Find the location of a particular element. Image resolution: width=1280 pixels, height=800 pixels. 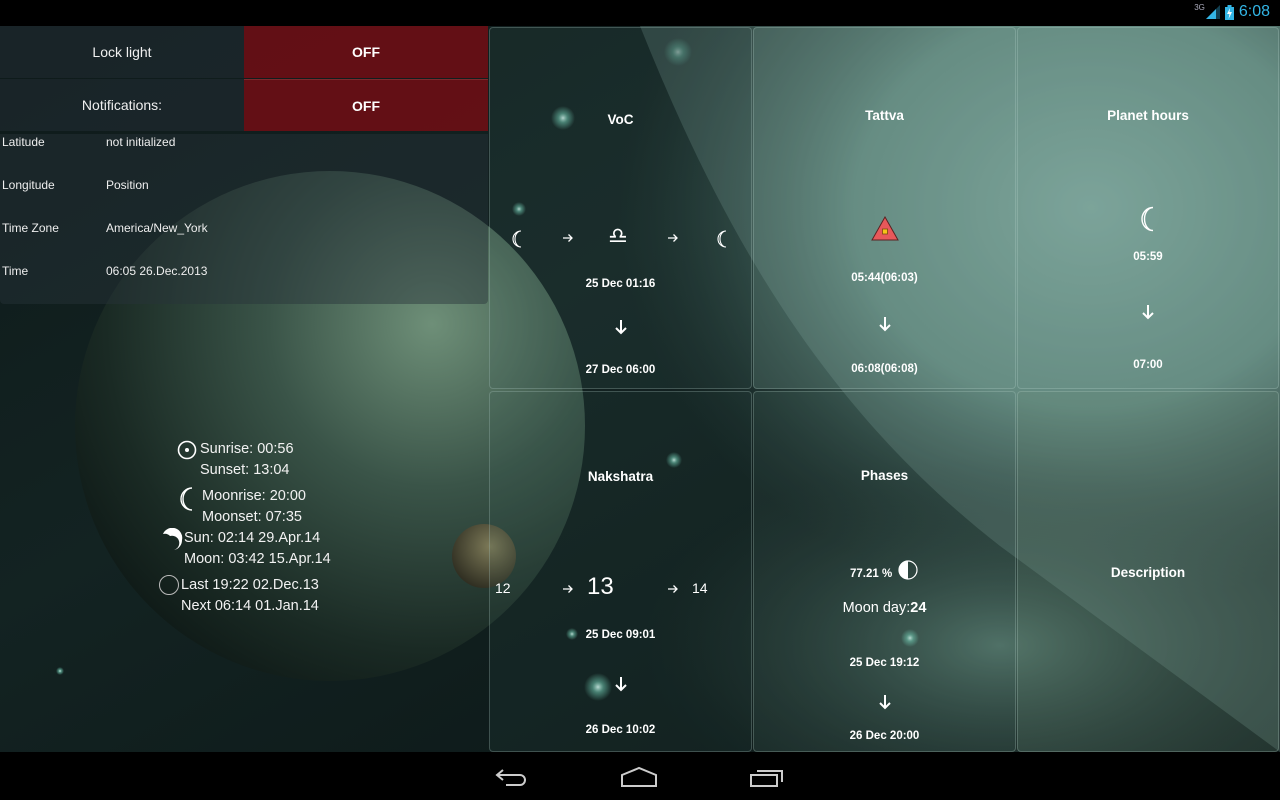

last-new-moon-text: Last 19:22 02.Dec.13 is located at coordinates (250, 585).